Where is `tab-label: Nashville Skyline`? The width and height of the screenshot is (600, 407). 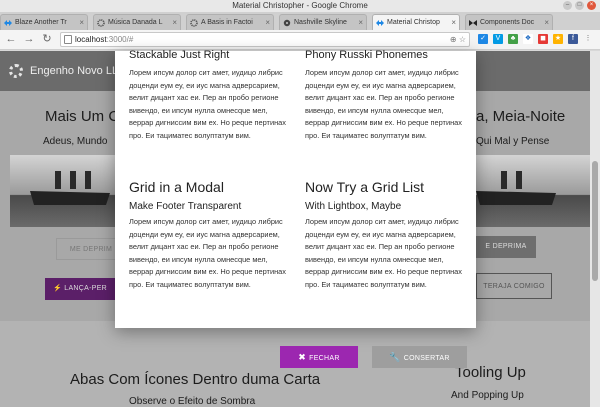
tab-label: Nashville Skyline is located at coordinates (320, 22).